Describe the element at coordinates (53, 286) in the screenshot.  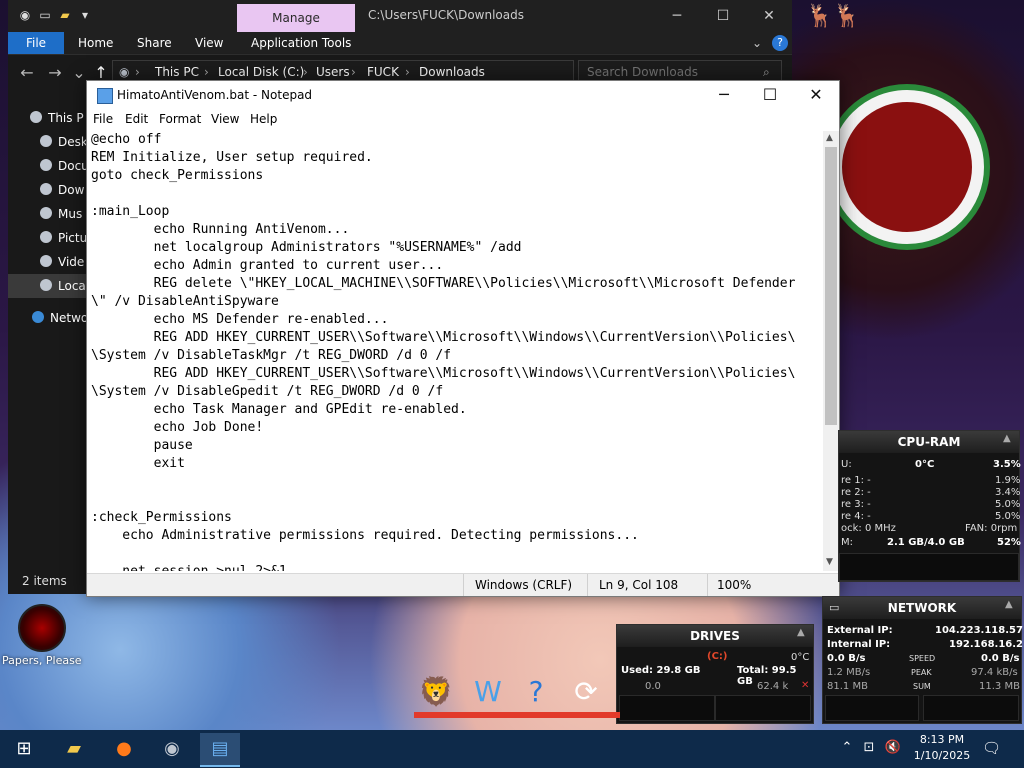
I see `nav-item-local-disk: Loca` at that location.